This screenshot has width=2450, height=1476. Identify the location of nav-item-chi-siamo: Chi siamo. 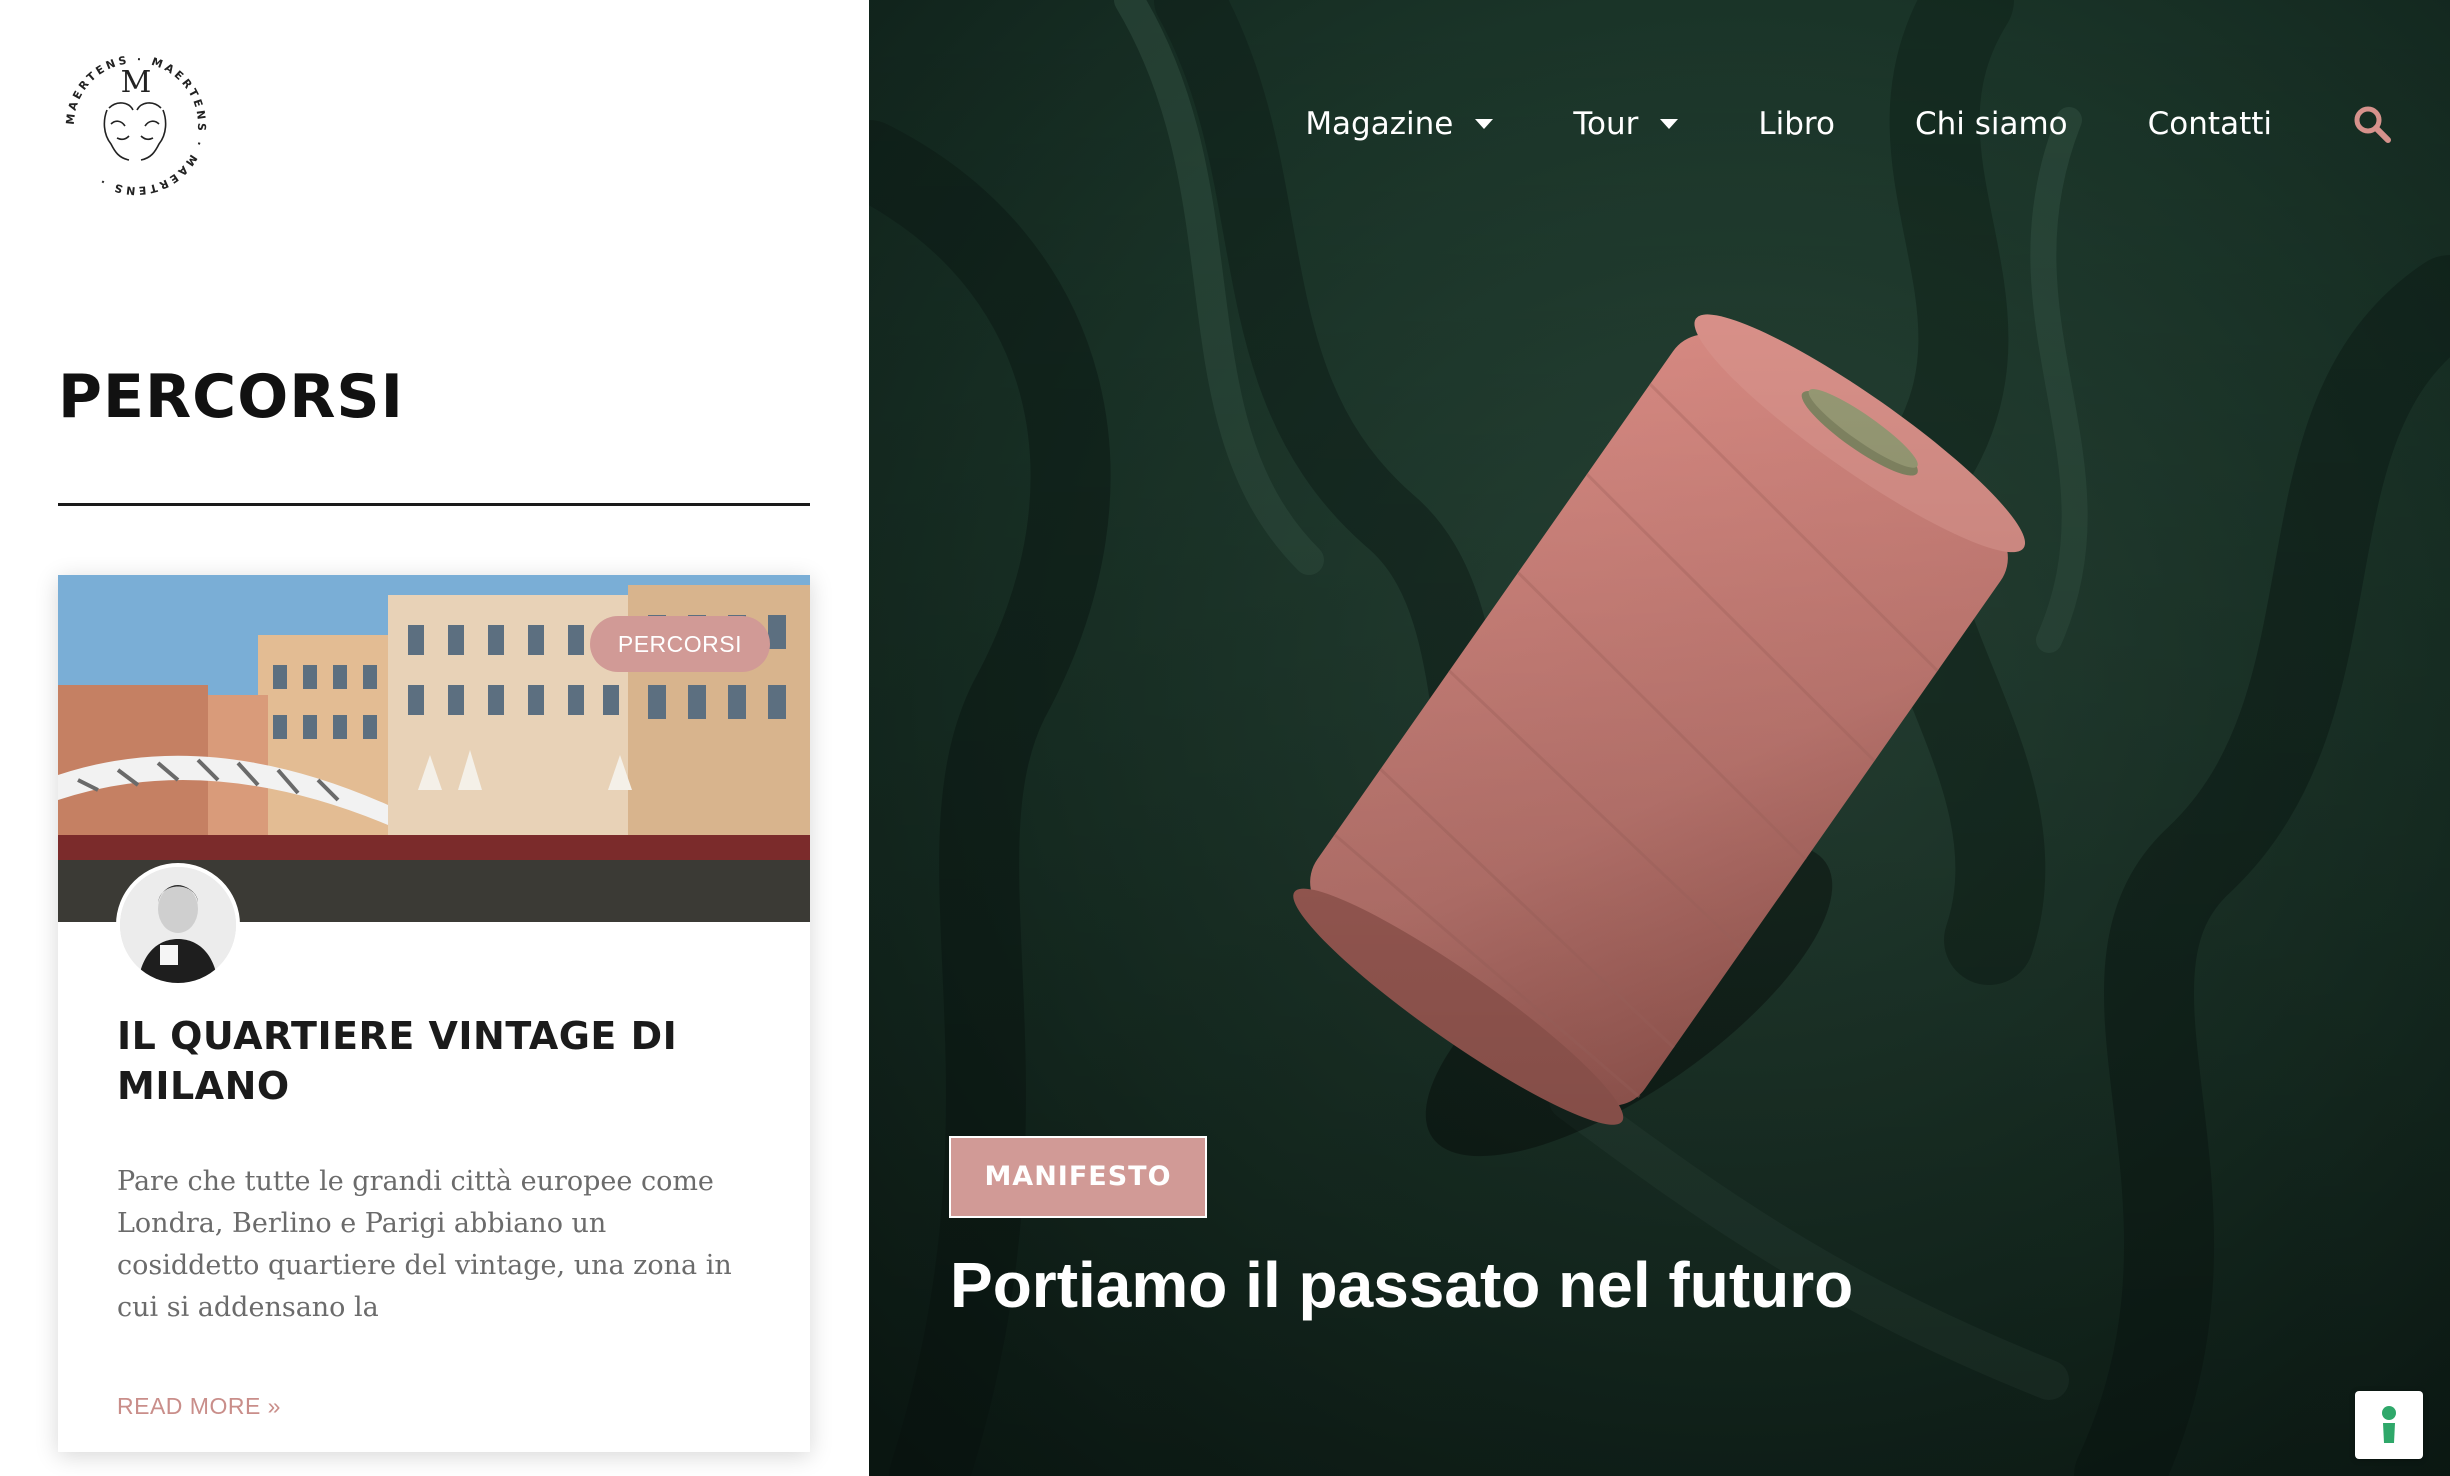
(1991, 124).